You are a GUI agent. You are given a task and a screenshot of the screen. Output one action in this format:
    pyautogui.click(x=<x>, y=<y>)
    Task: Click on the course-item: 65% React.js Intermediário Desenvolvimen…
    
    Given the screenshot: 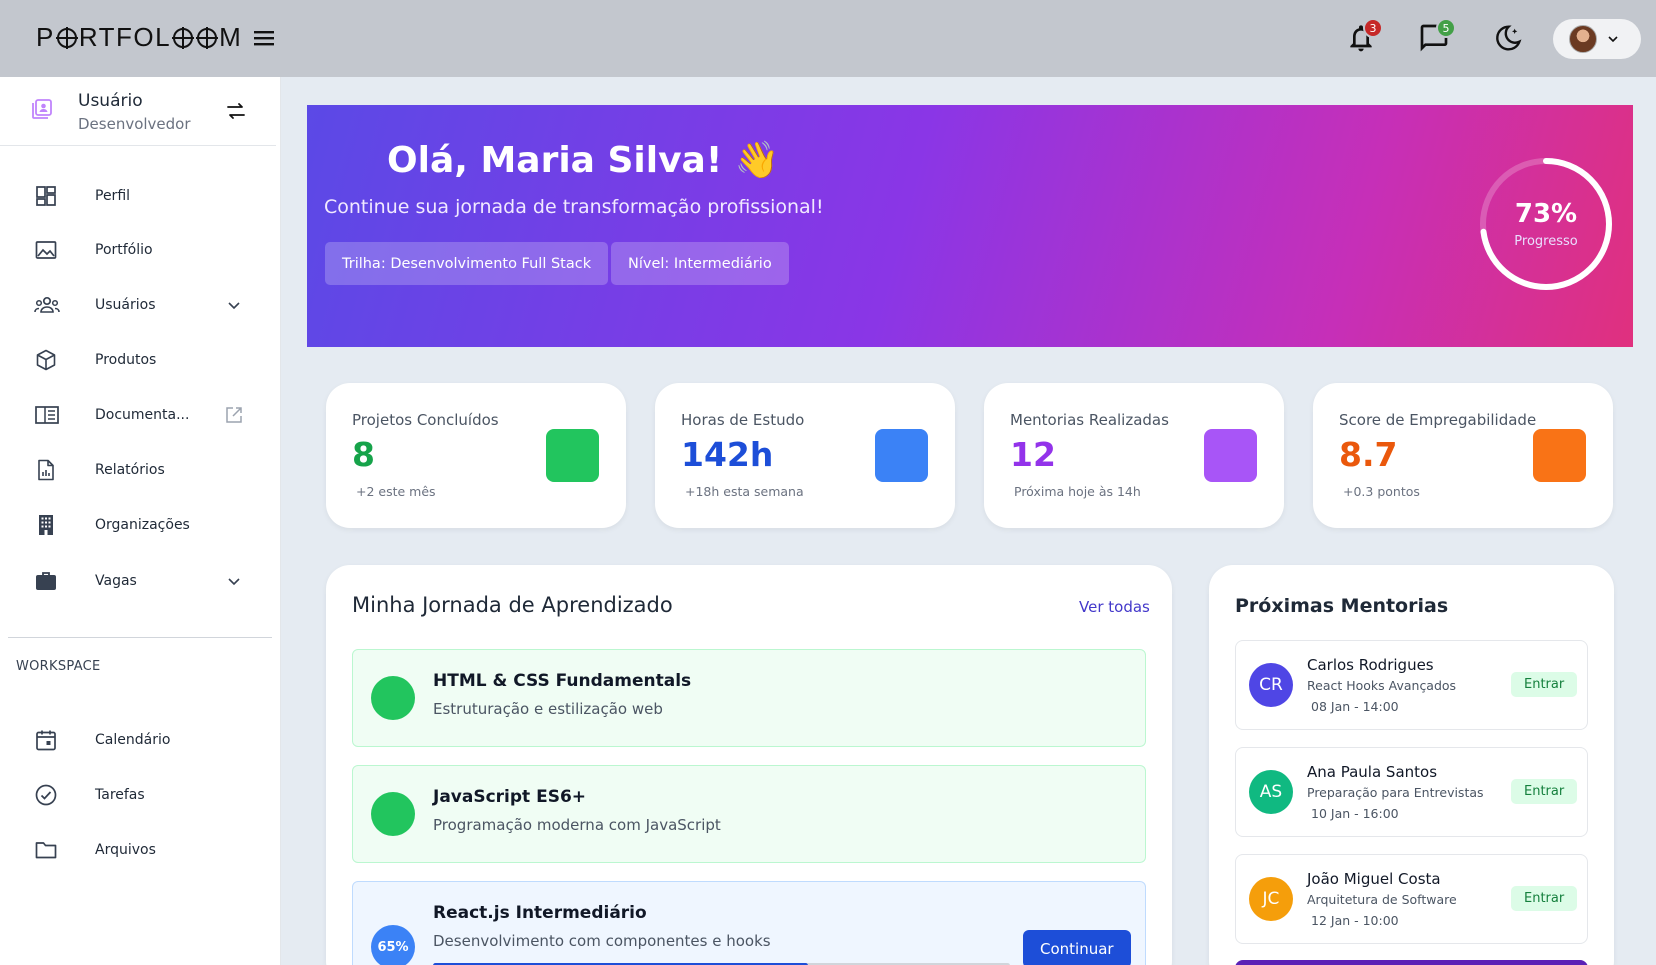 What is the action you would take?
    pyautogui.click(x=749, y=923)
    